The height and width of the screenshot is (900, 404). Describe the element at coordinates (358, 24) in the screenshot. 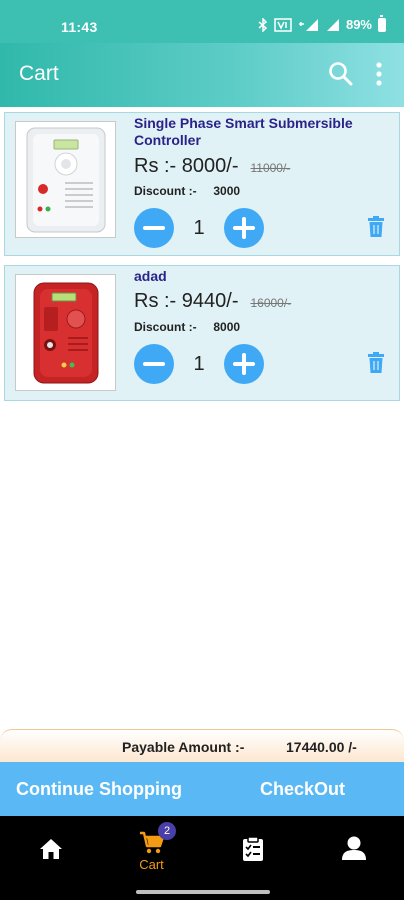

I see `battery-percent: 89%` at that location.